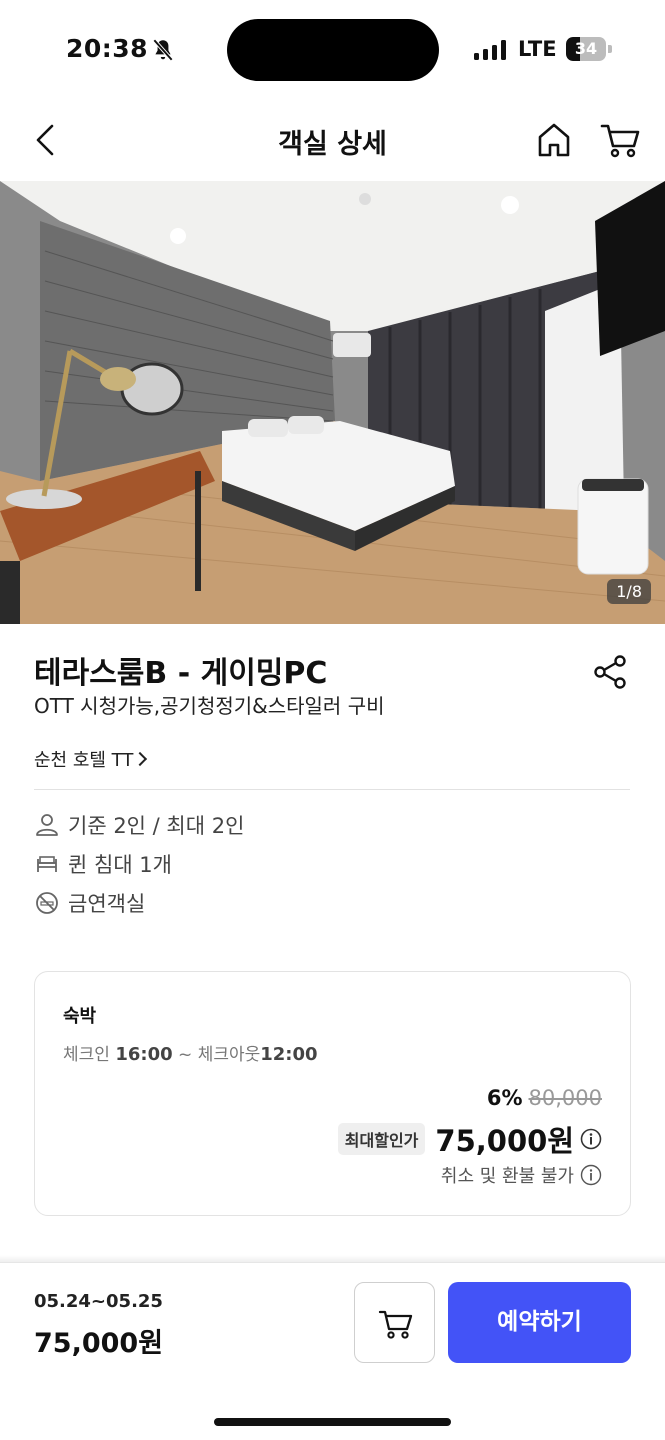 Image resolution: width=665 pixels, height=1440 pixels. What do you see at coordinates (80, 1016) in the screenshot?
I see `stay-type: 숙박` at bounding box center [80, 1016].